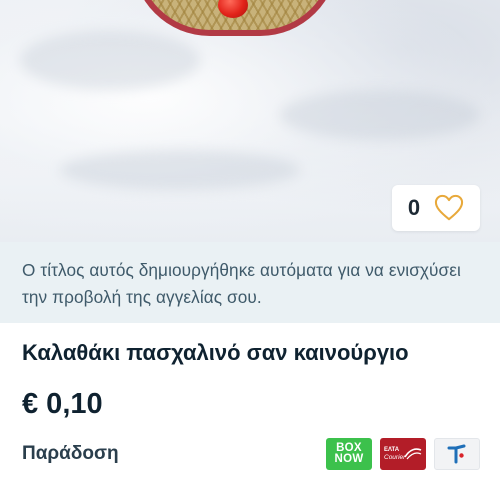 This screenshot has height=500, width=500. Describe the element at coordinates (413, 454) in the screenshot. I see `elta-swoosh-icon` at that location.